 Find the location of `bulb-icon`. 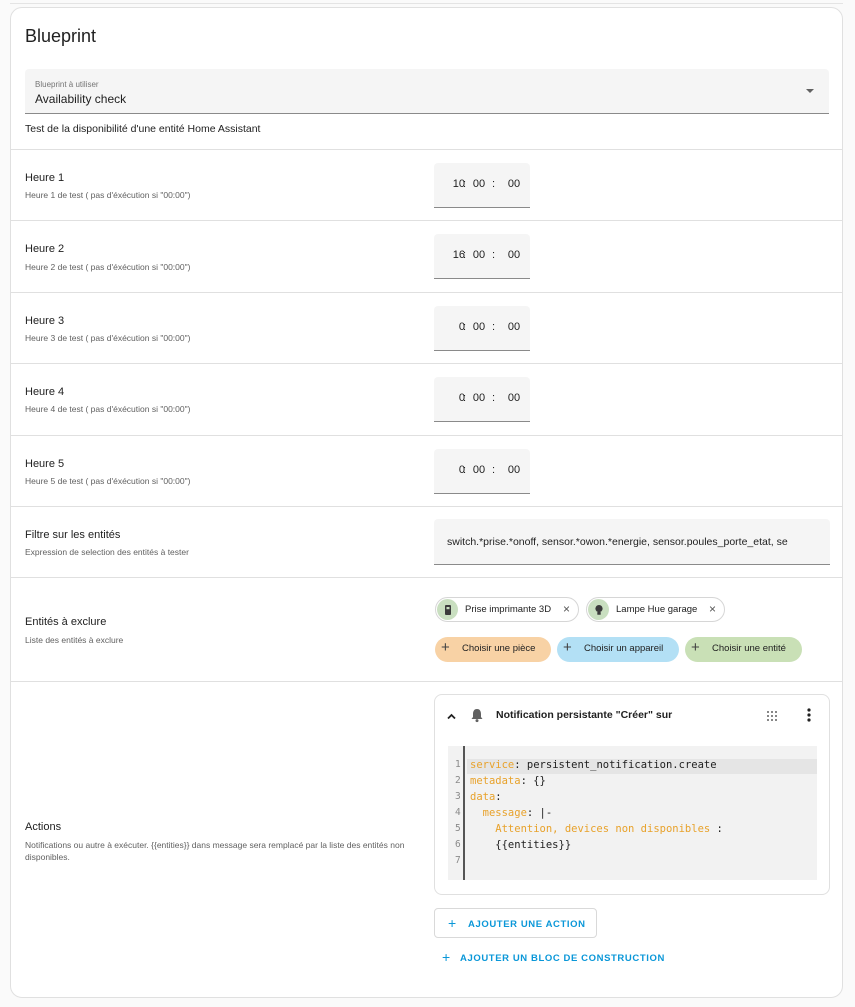

bulb-icon is located at coordinates (598, 609).